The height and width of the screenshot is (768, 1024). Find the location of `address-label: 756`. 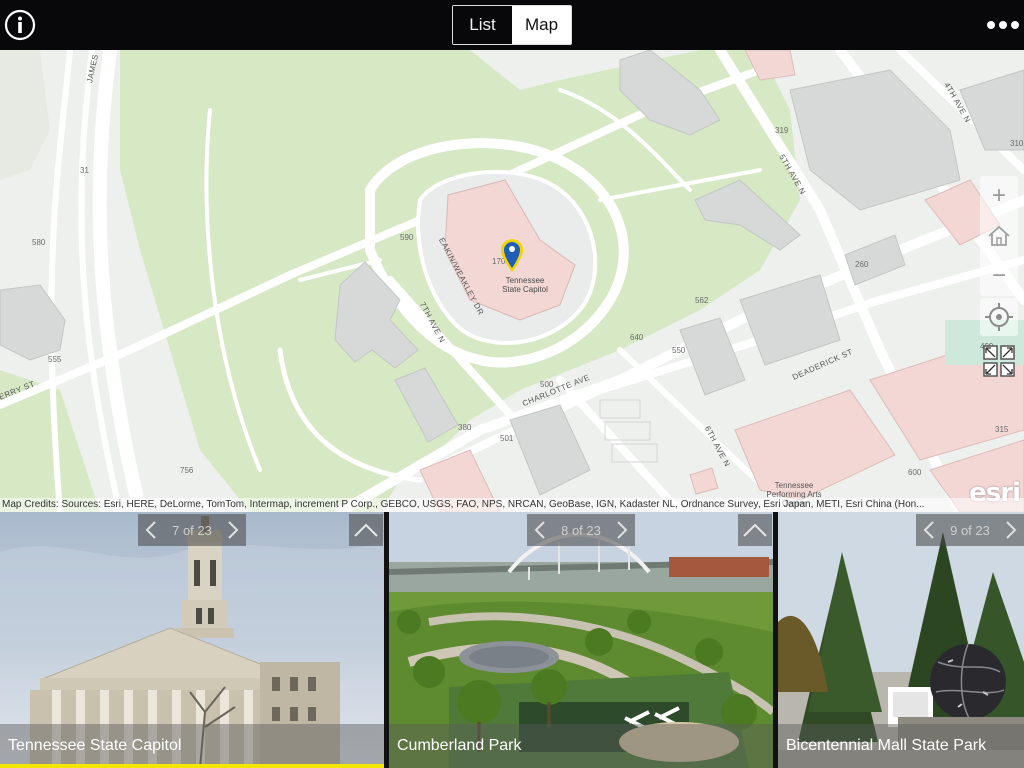

address-label: 756 is located at coordinates (187, 470).